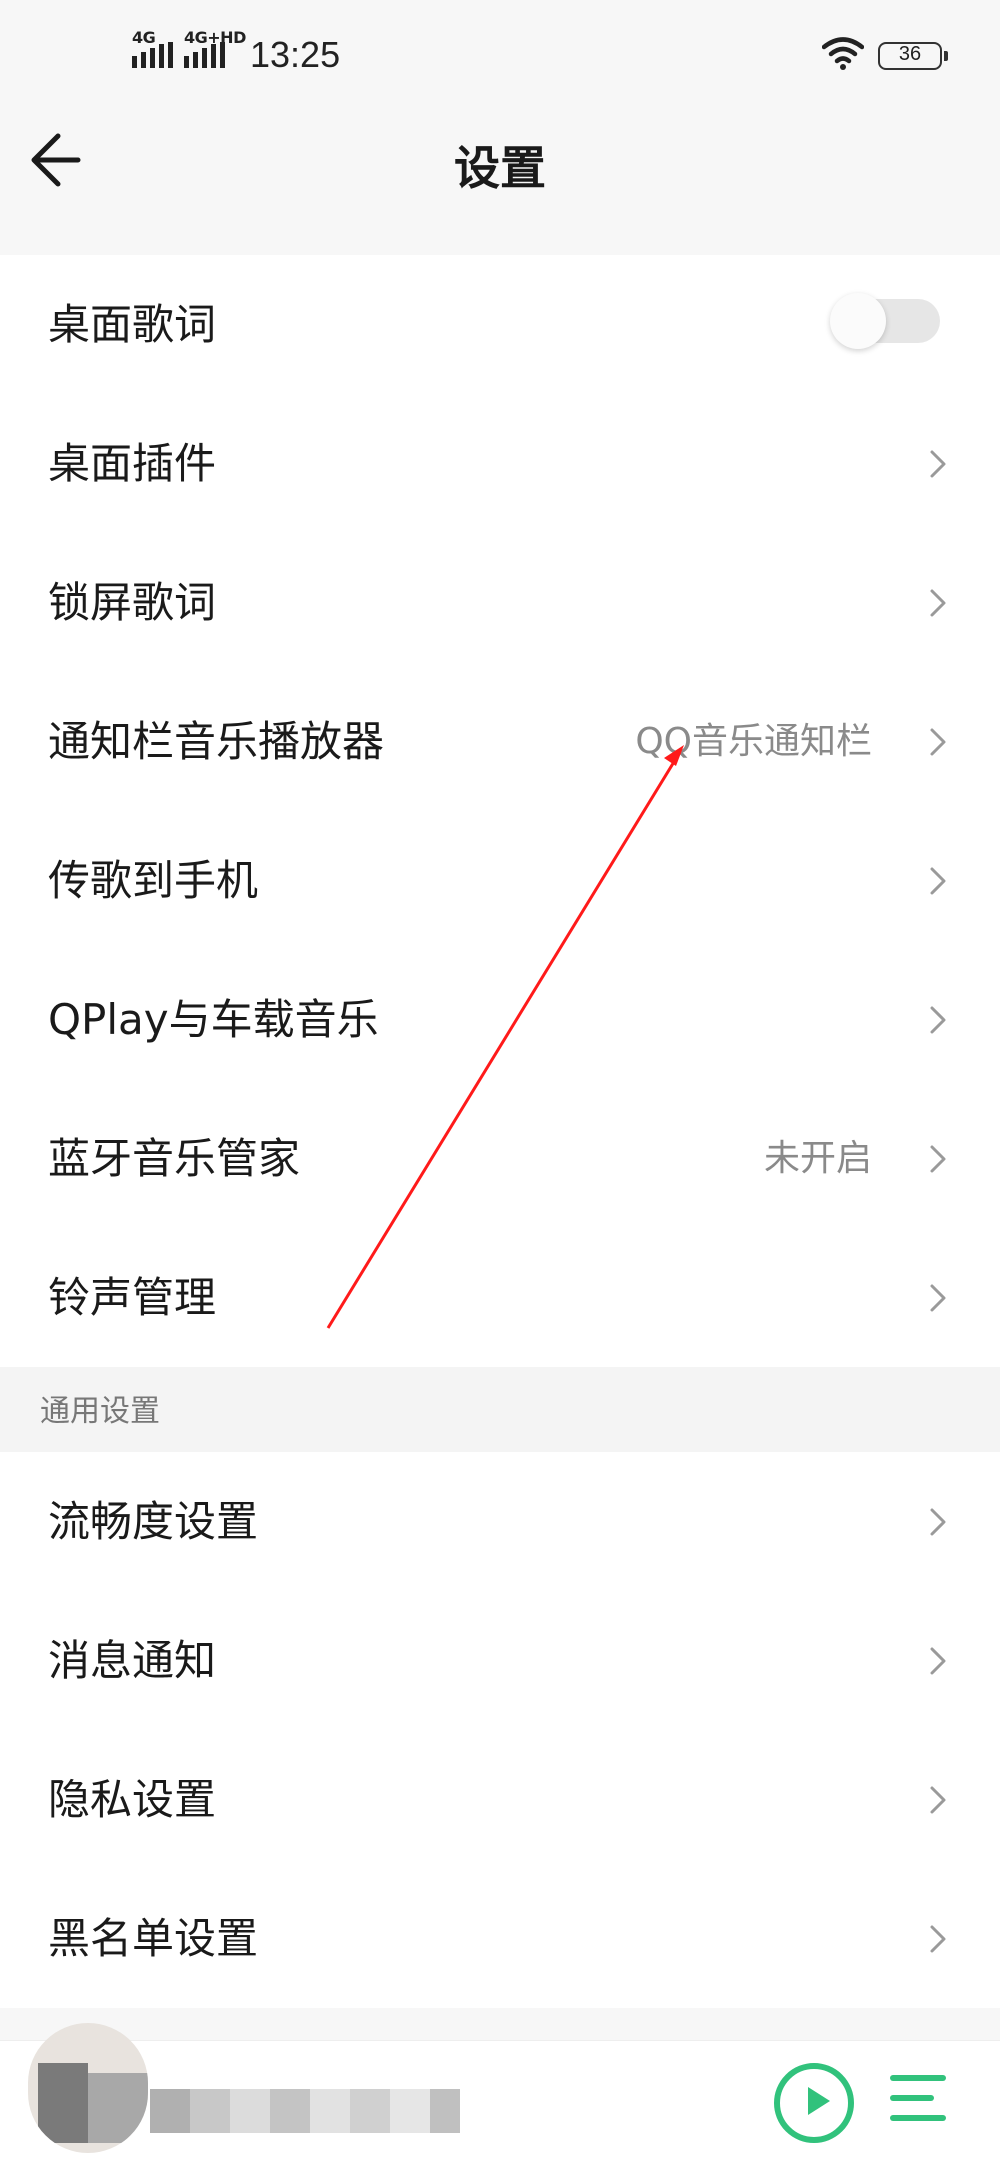  What do you see at coordinates (295, 54) in the screenshot?
I see `status-time: 13:25` at bounding box center [295, 54].